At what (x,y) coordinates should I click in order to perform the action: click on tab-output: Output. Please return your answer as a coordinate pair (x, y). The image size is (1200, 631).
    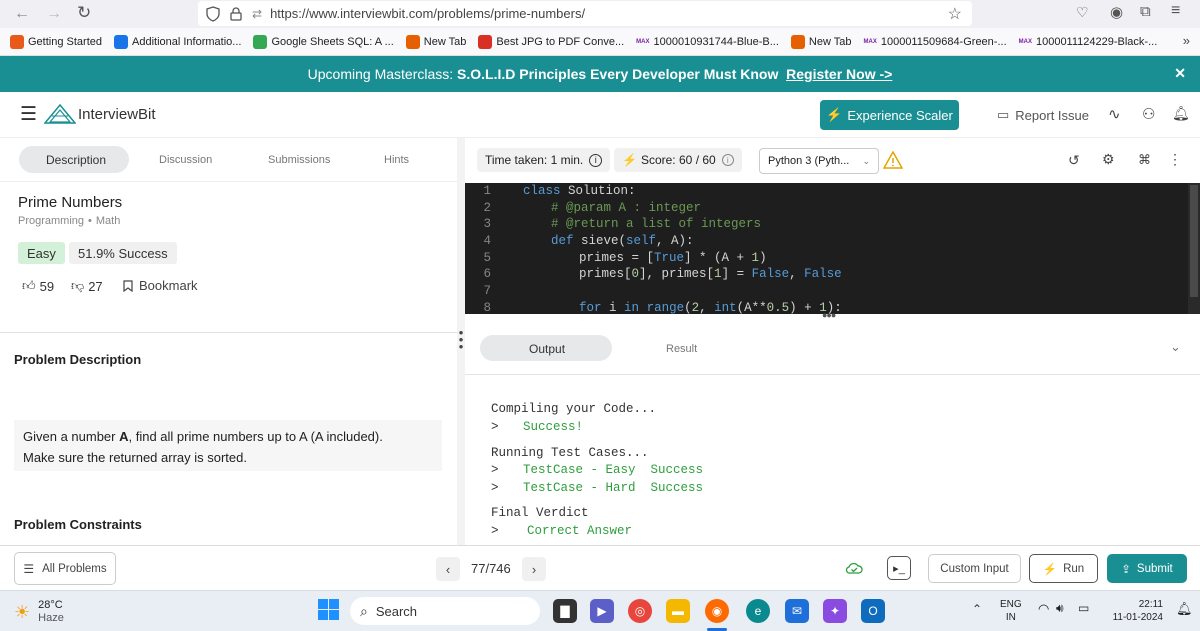
    Looking at the image, I should click on (547, 349).